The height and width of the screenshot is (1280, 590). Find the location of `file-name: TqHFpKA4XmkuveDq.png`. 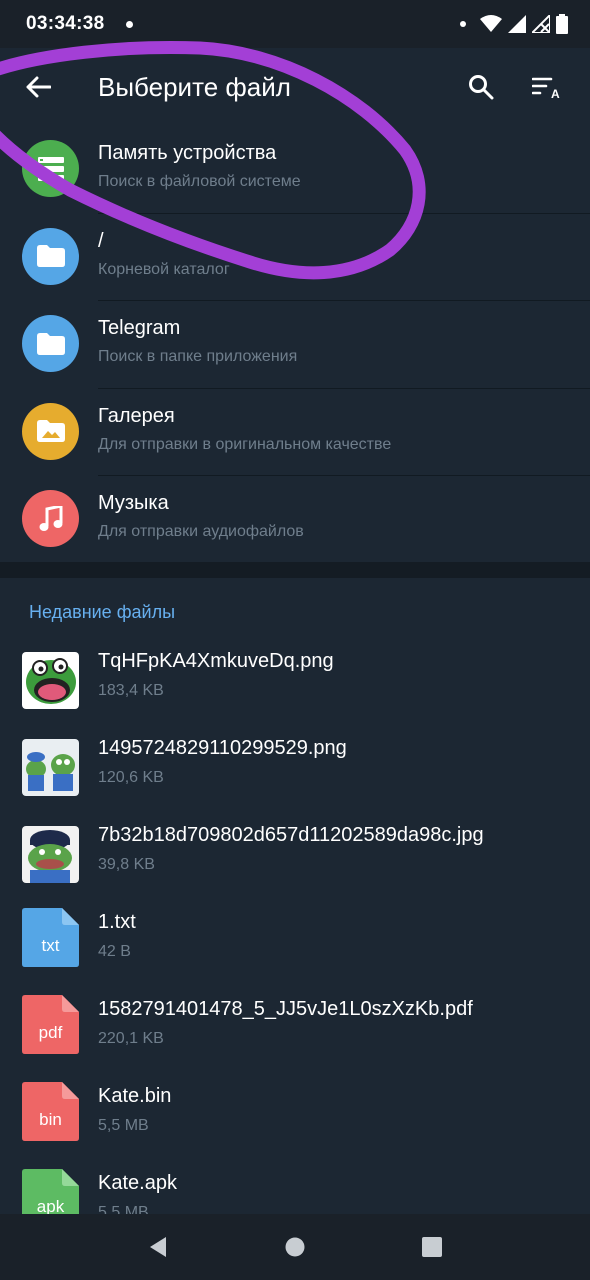

file-name: TqHFpKA4XmkuveDq.png is located at coordinates (216, 661).